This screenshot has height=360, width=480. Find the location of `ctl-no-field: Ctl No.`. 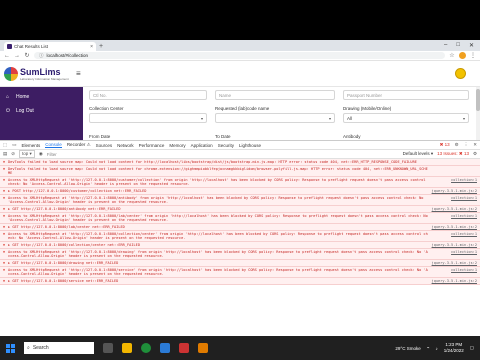

ctl-no-field: Ctl No. is located at coordinates (148, 95).